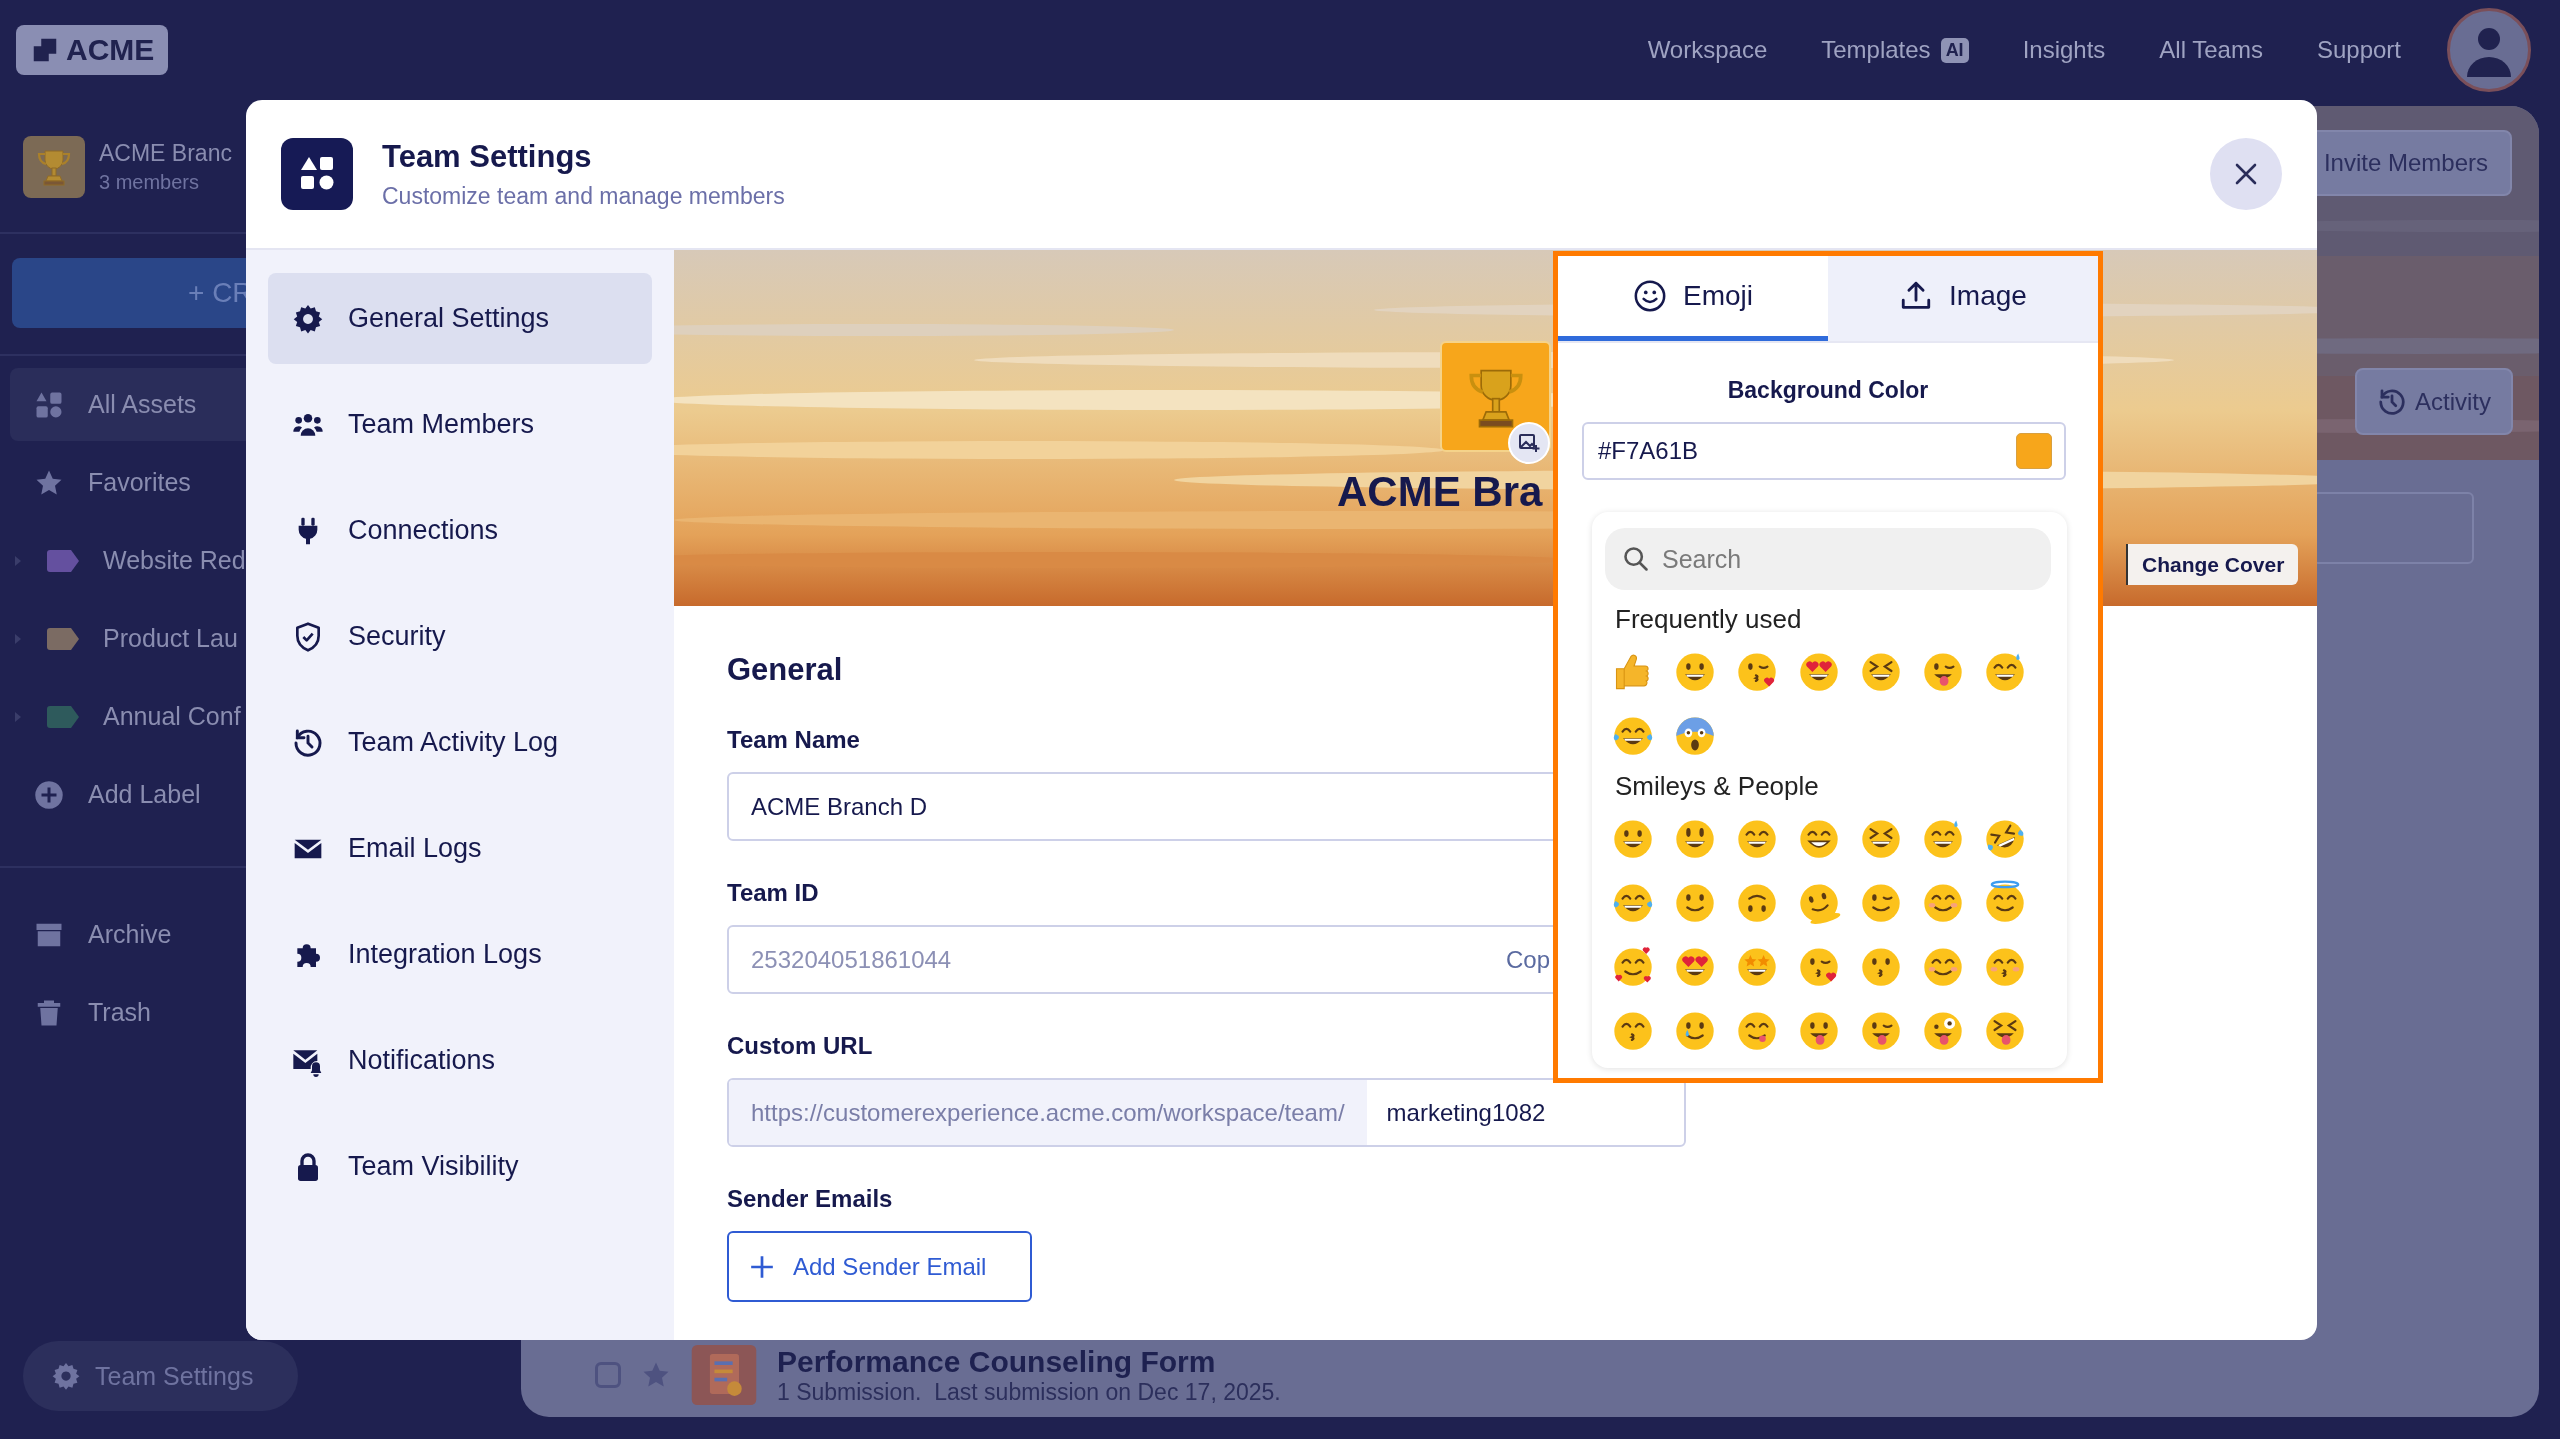  I want to click on team-name: ACME Branc, so click(165, 153).